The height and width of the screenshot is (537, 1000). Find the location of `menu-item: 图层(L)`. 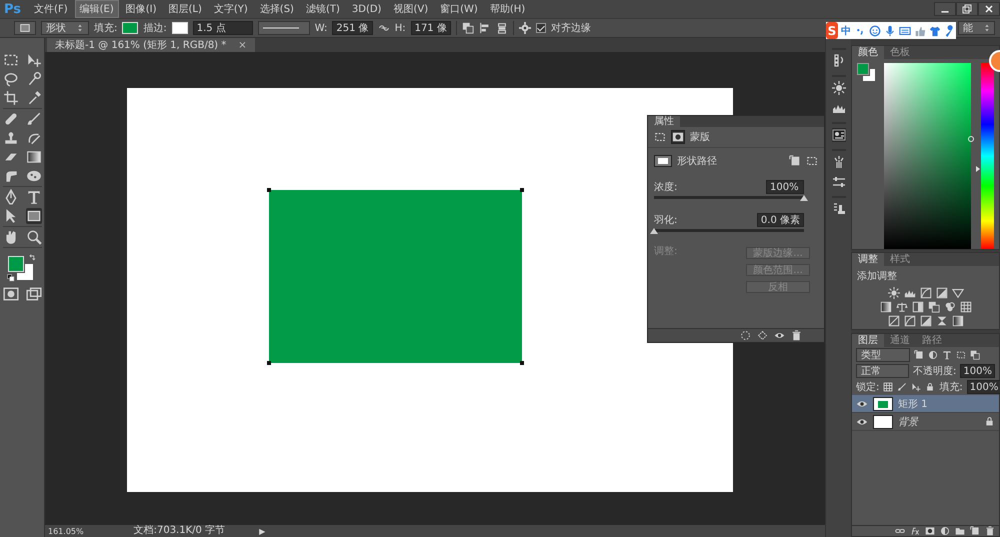

menu-item: 图层(L) is located at coordinates (185, 9).